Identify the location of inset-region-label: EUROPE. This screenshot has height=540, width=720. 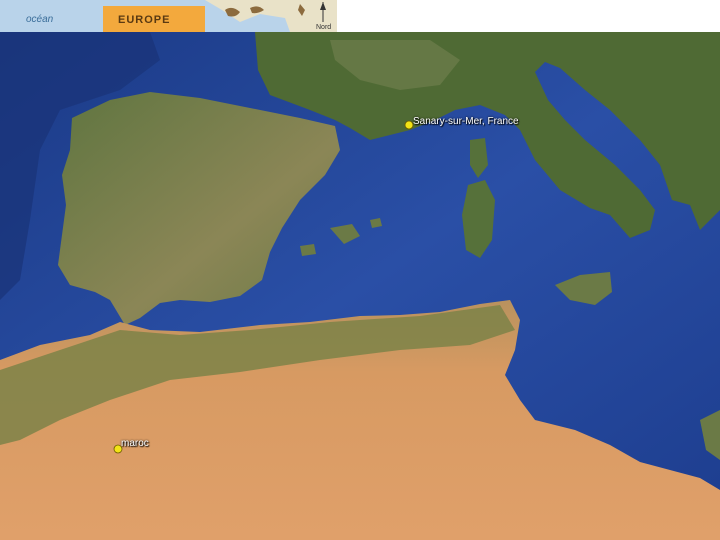
(144, 20).